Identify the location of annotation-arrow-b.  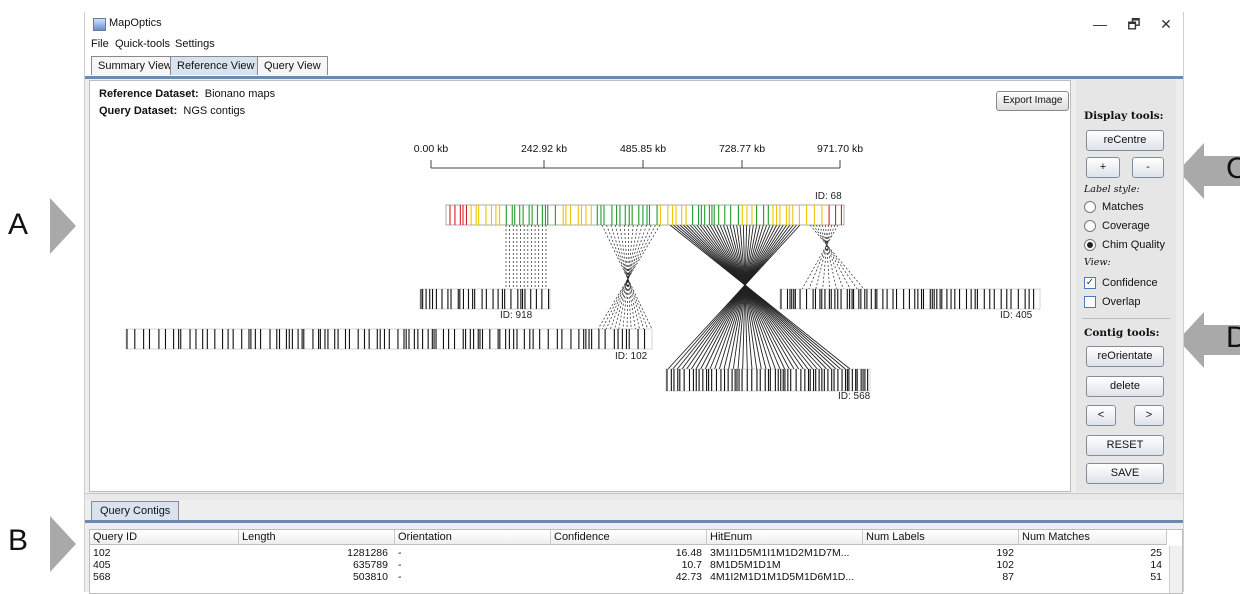
(63, 544).